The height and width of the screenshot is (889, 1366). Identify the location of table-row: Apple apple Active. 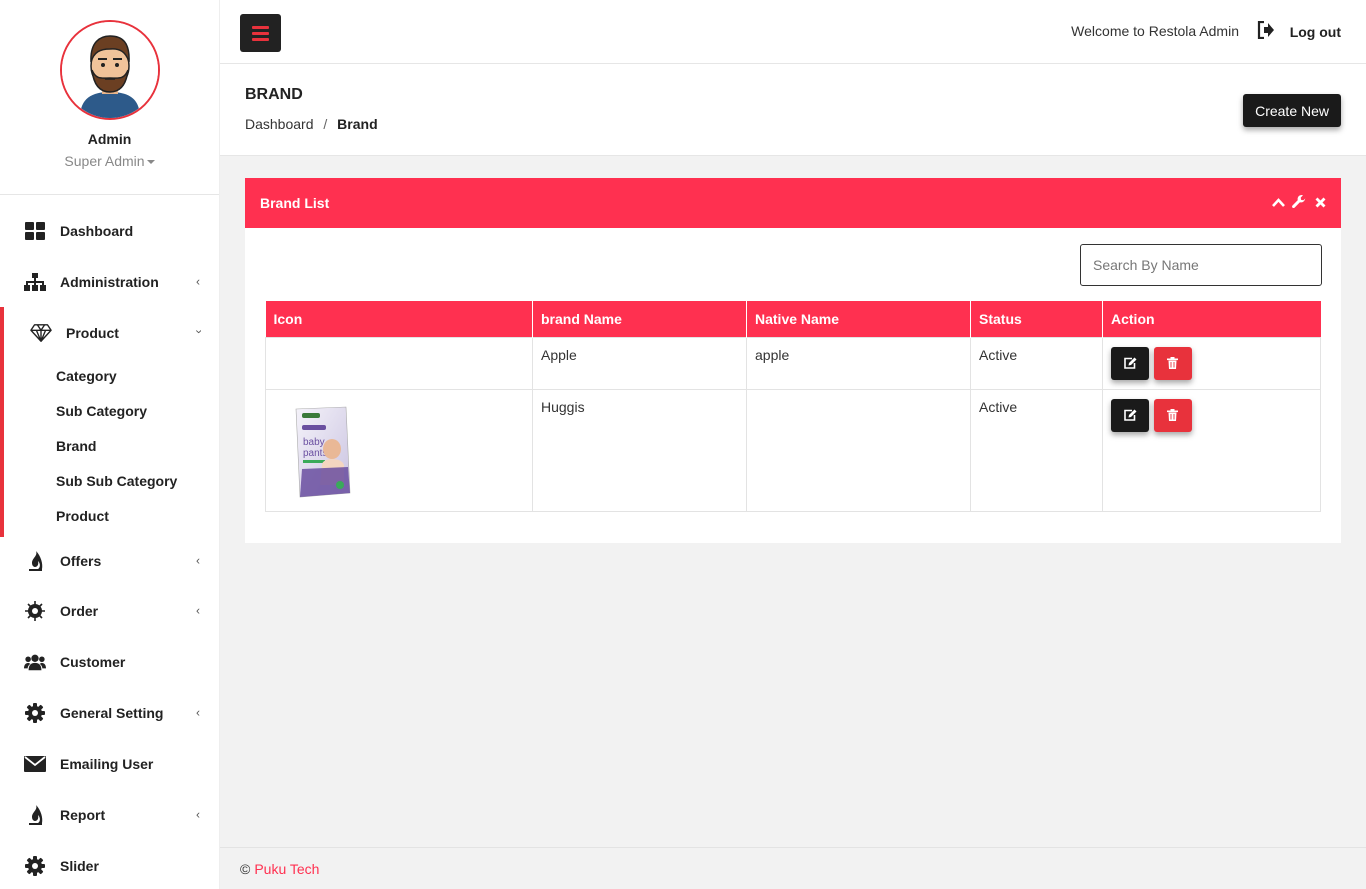
(793, 363).